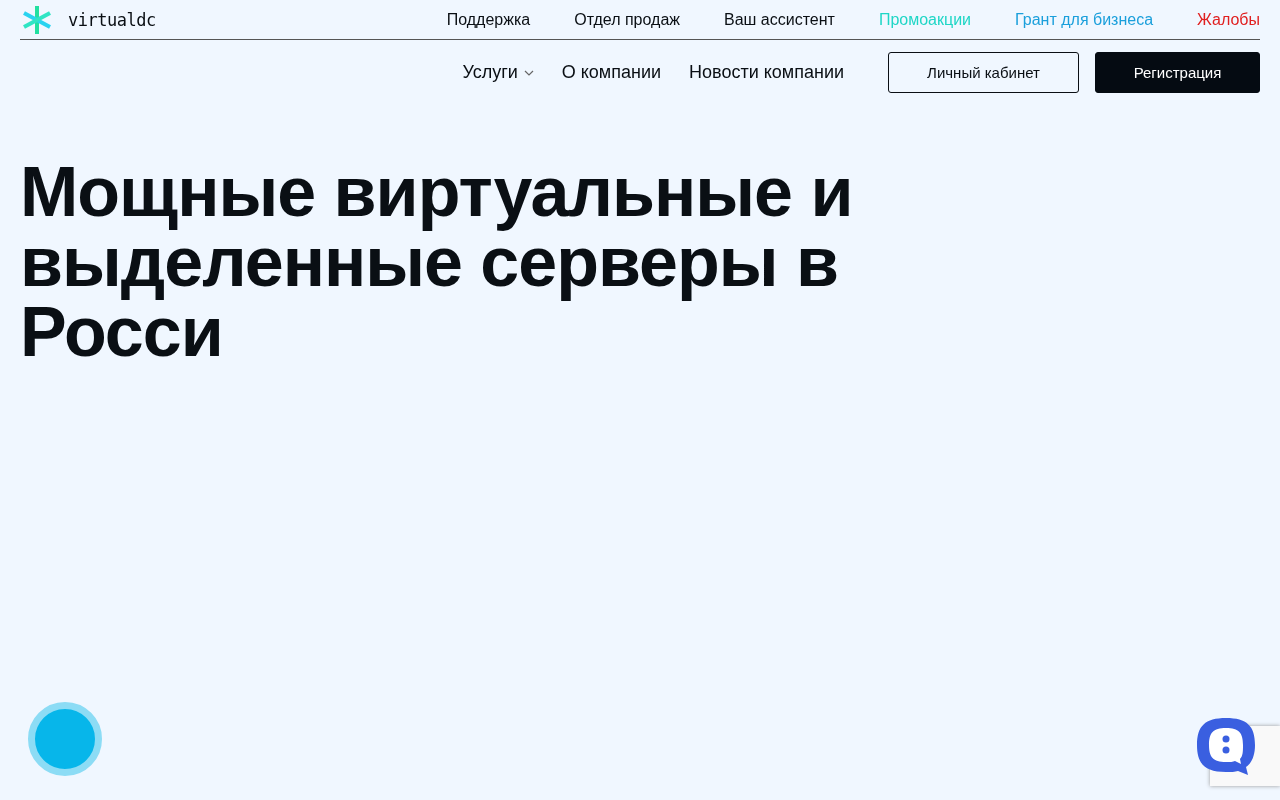  What do you see at coordinates (1177, 72) in the screenshot?
I see `register-button: Регистрация` at bounding box center [1177, 72].